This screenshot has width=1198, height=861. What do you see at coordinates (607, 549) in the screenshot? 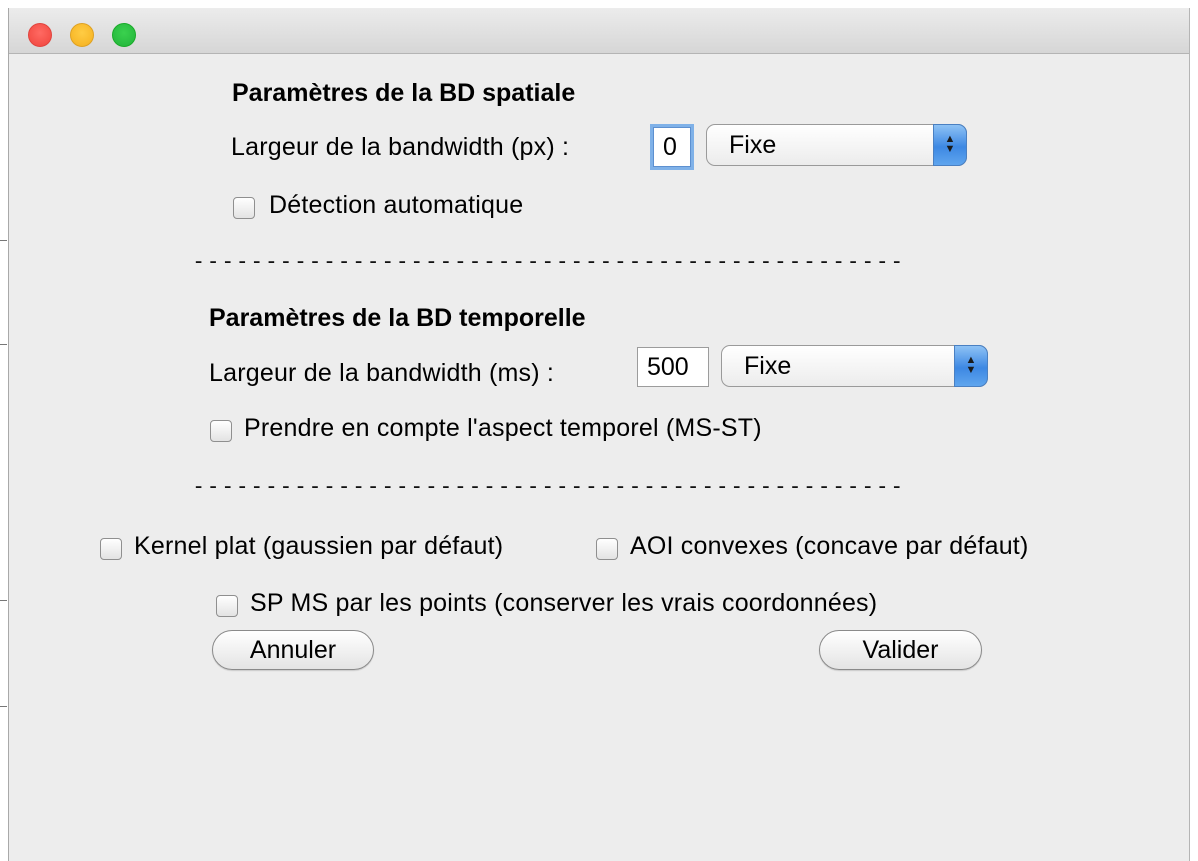
I see `aoi-convex-checkbox` at bounding box center [607, 549].